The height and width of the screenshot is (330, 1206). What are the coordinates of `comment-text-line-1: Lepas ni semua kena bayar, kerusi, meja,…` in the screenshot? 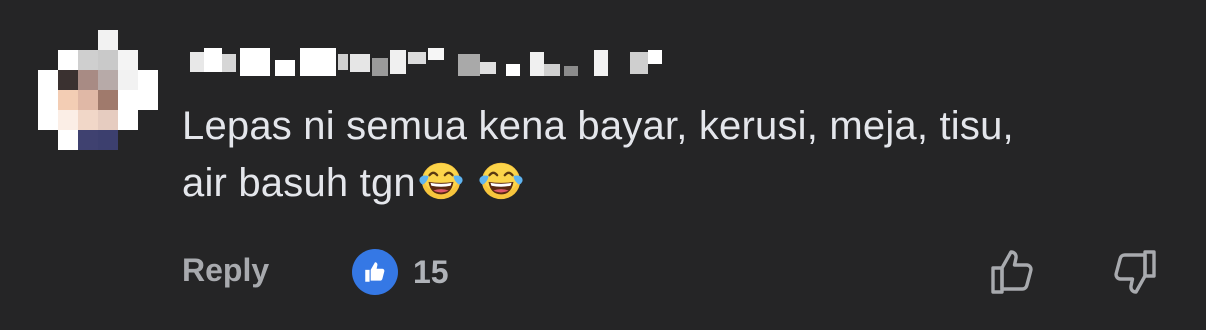 It's located at (598, 126).